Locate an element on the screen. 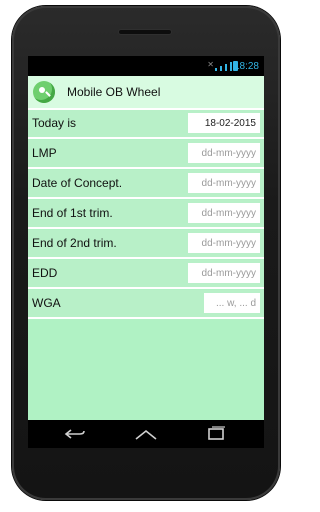 Image resolution: width=320 pixels, height=512 pixels. end-second-trimester-field is located at coordinates (224, 243).